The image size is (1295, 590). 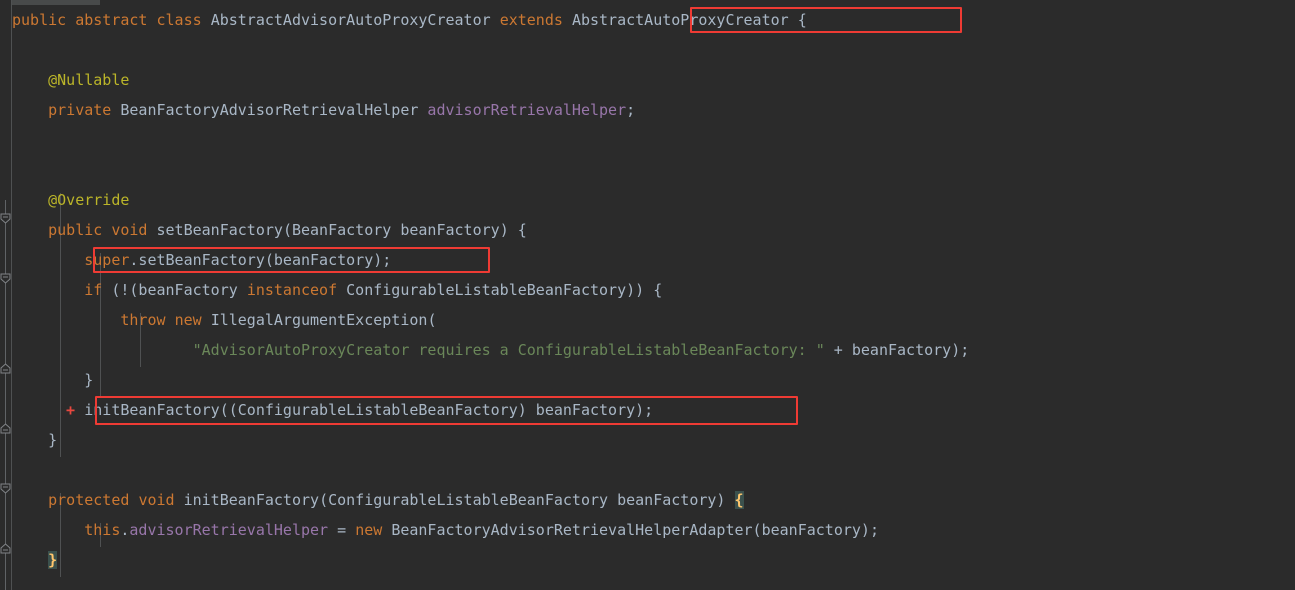 I want to click on code-token: protected, so click(x=89, y=500).